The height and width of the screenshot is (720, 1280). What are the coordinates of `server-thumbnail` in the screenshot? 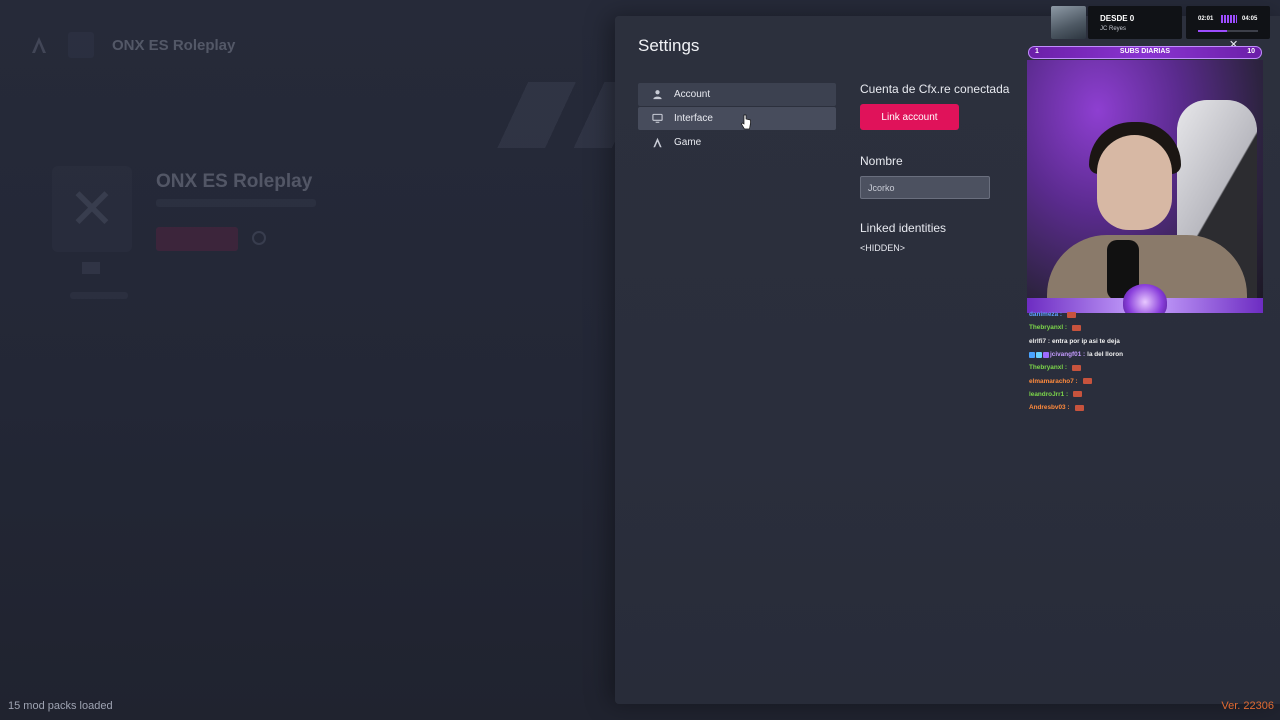 It's located at (81, 45).